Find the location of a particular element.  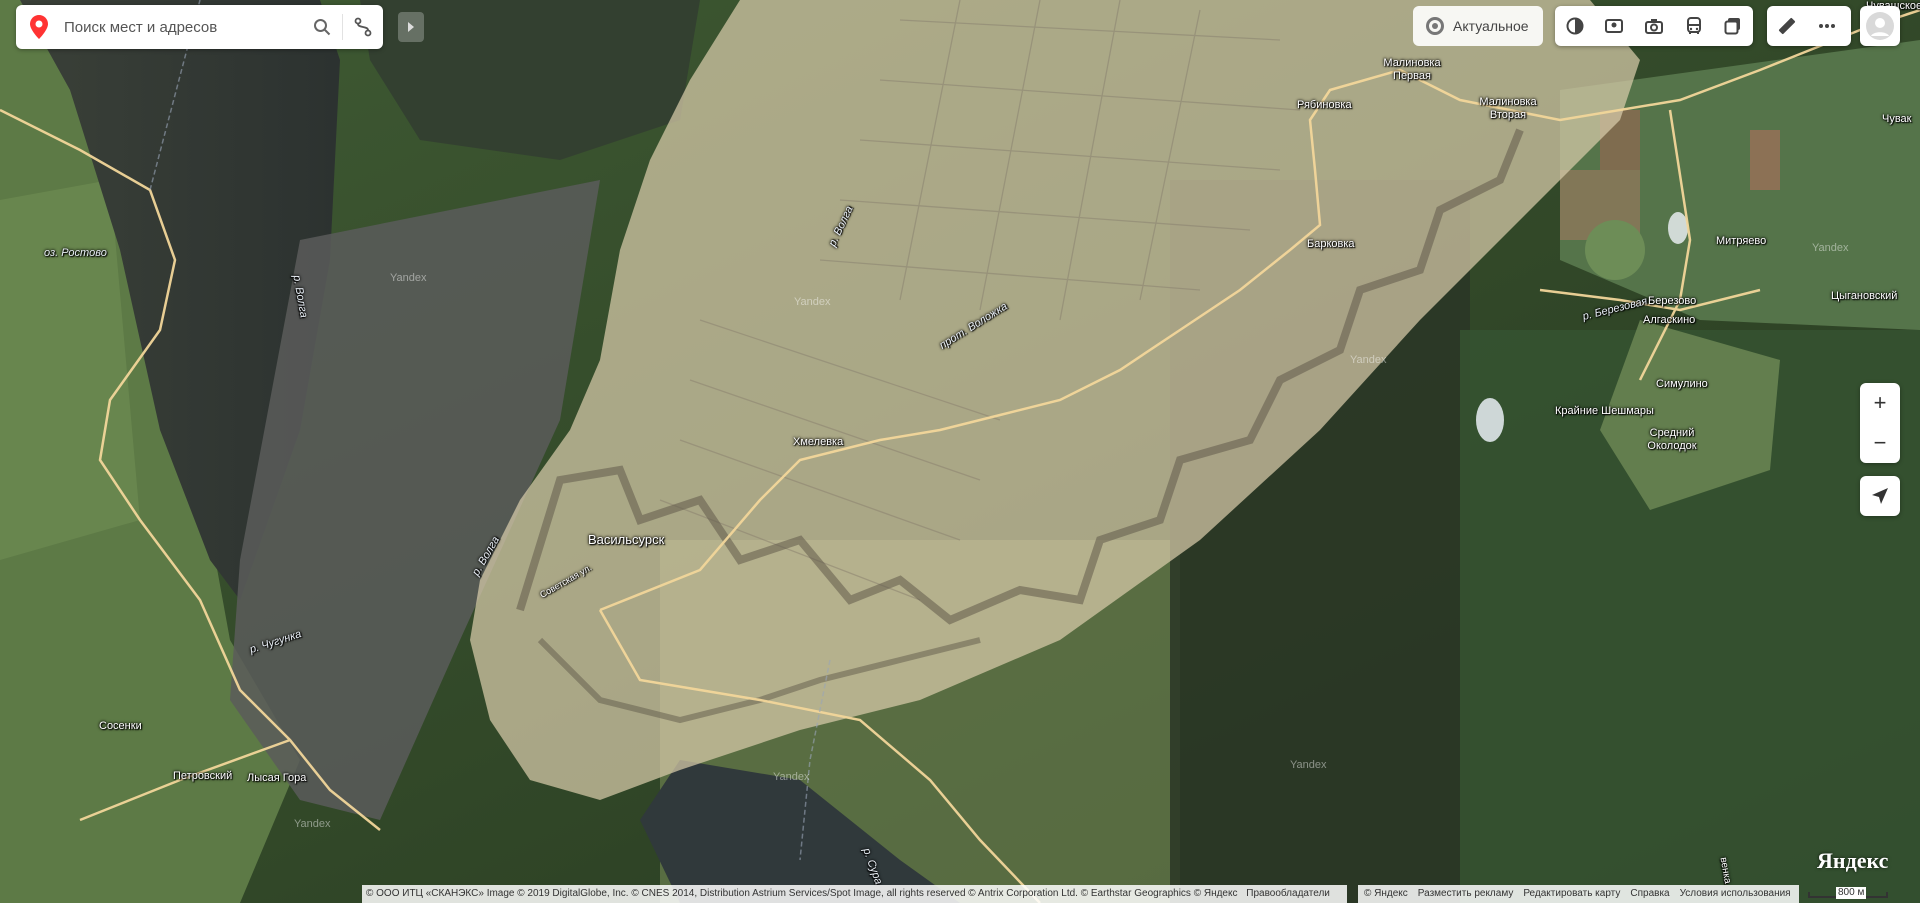

label-petrovsky: Петровский is located at coordinates (203, 776).